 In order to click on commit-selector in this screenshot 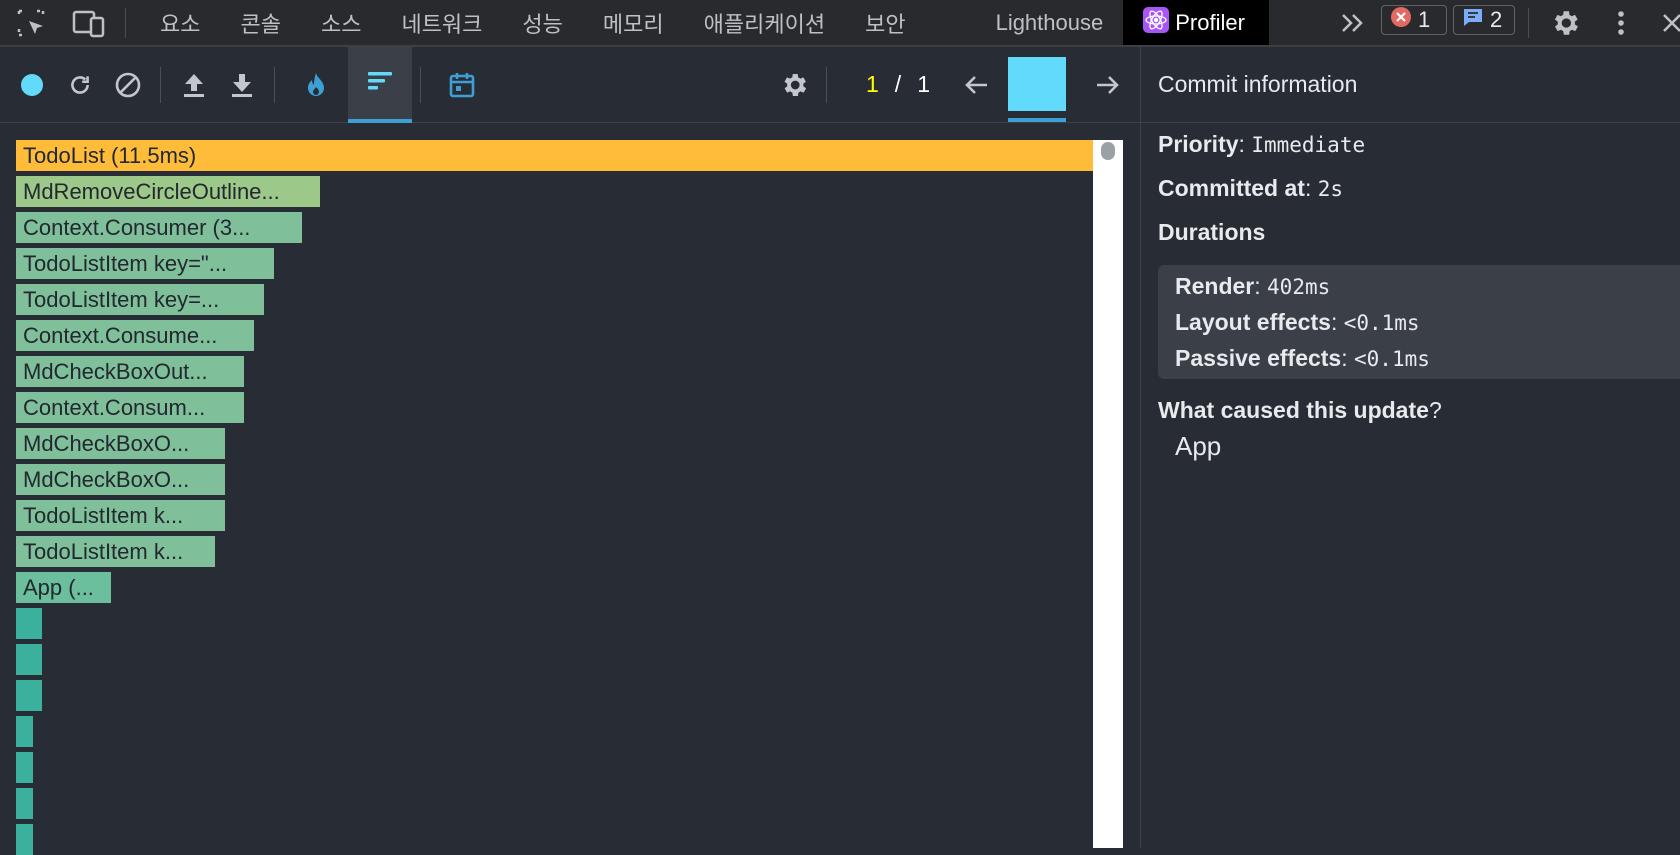, I will do `click(1037, 84)`.